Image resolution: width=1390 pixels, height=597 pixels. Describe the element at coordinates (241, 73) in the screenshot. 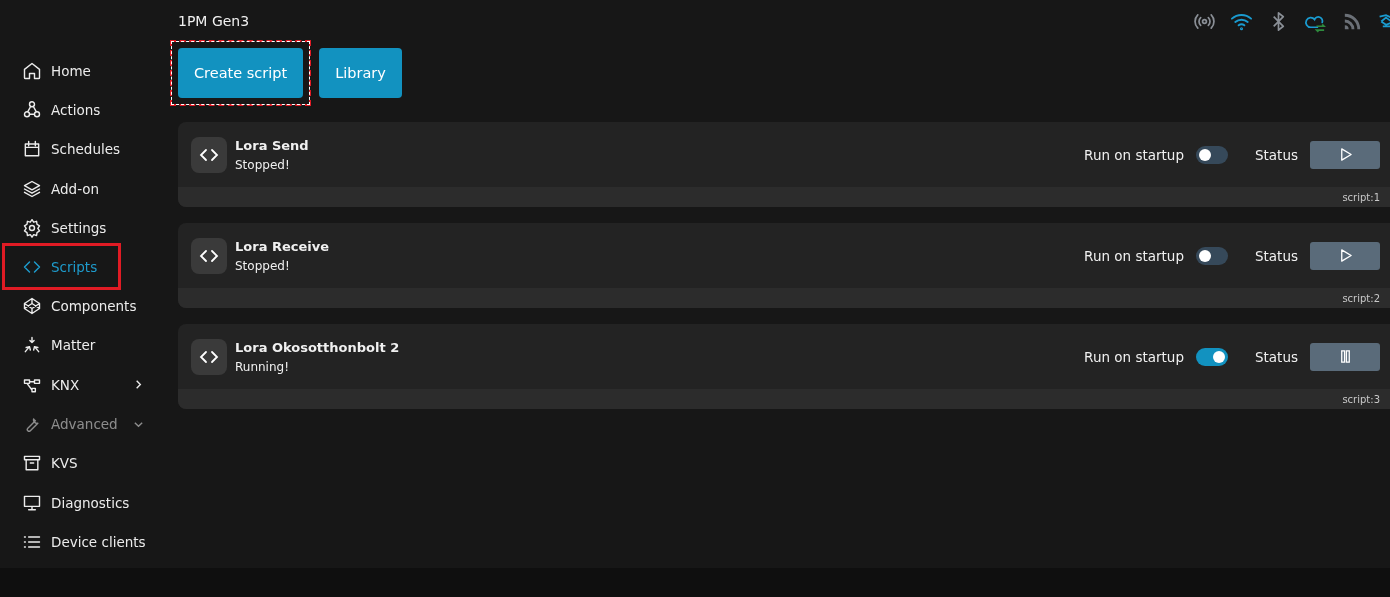

I see `toolbar-button: Create script` at that location.